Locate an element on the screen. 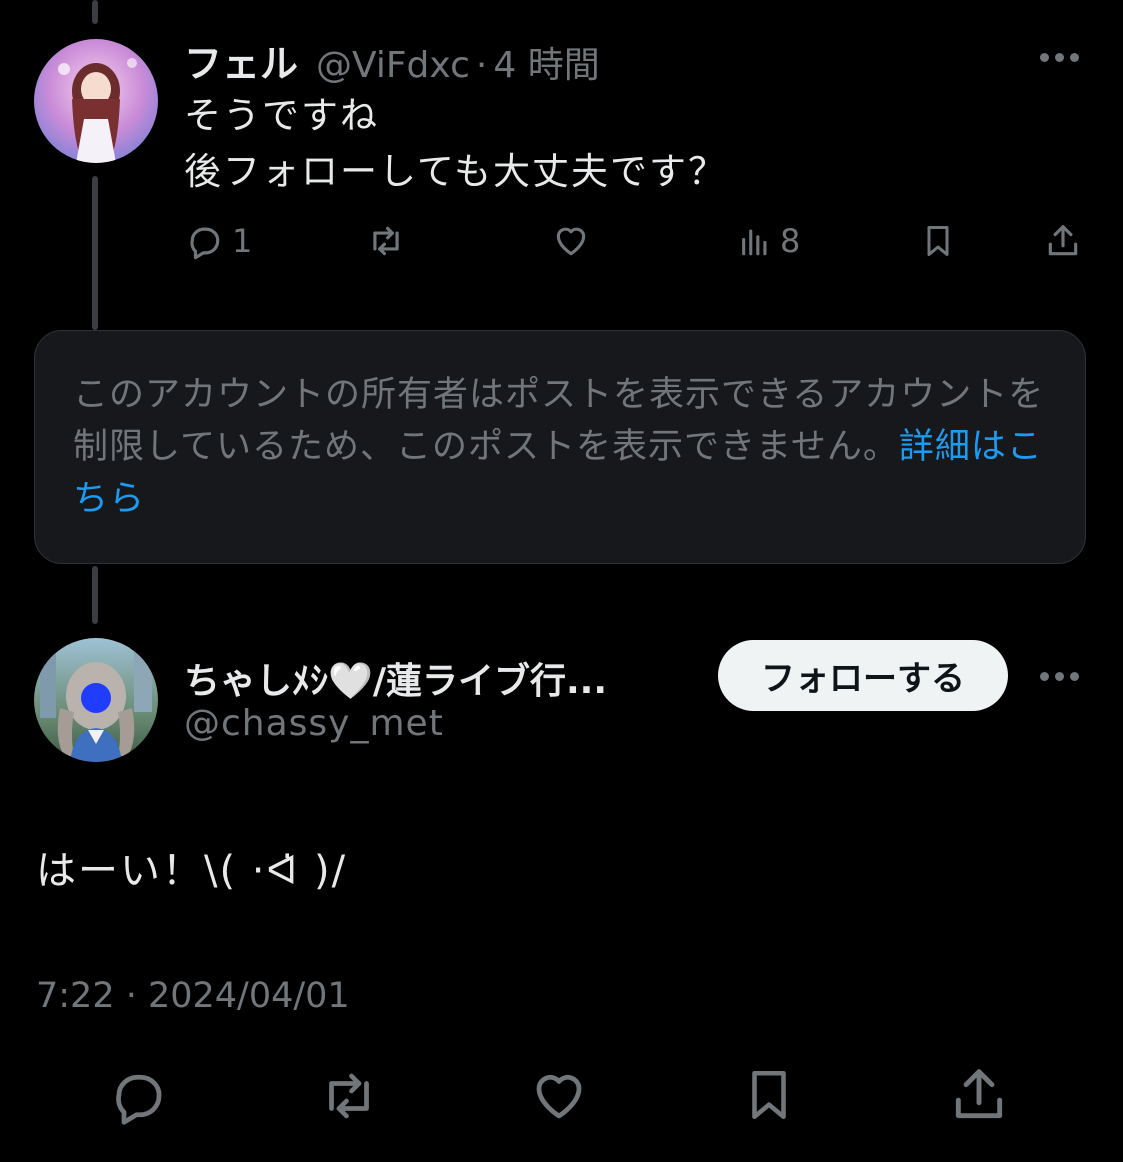 This screenshot has height=1162, width=1123. views-icon is located at coordinates (755, 241).